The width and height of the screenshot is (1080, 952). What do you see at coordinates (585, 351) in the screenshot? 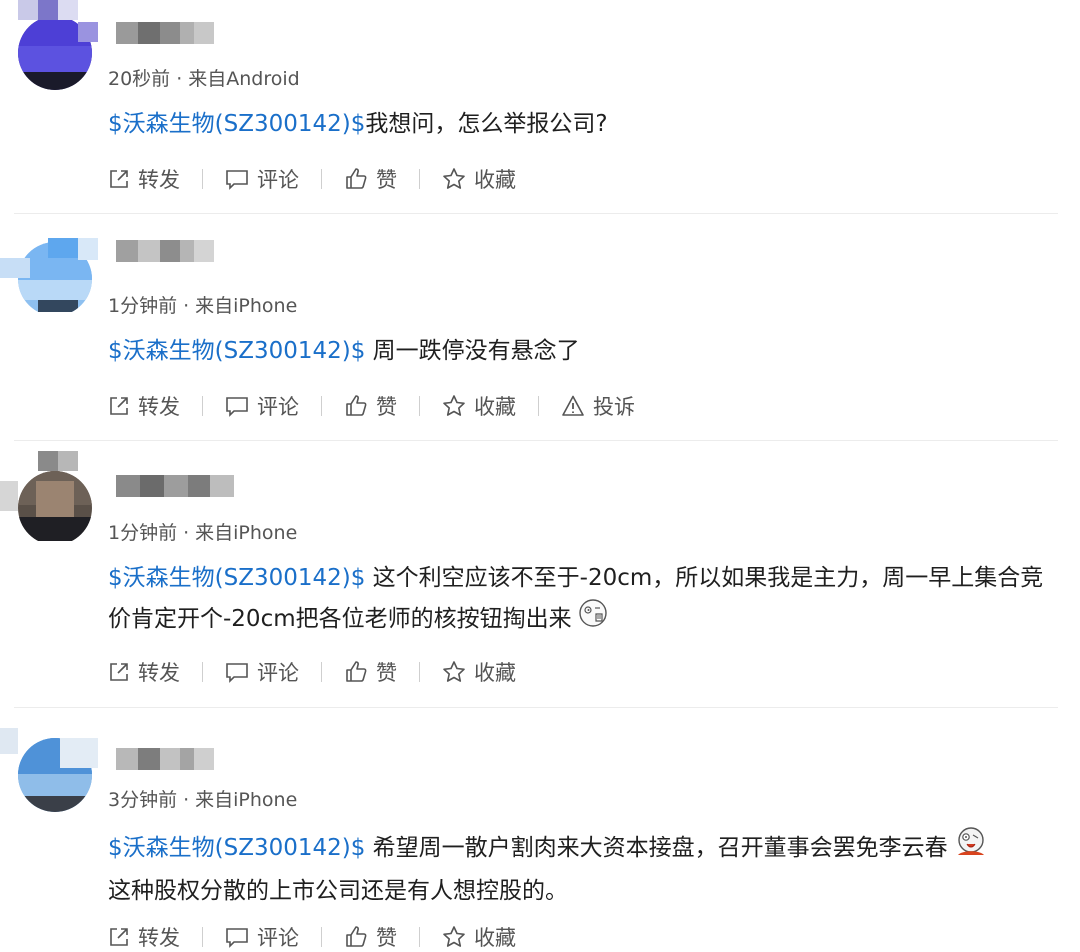
I see `post-content: $沃森生物(SZ300142)$ 周一跌停没有悬念了` at bounding box center [585, 351].